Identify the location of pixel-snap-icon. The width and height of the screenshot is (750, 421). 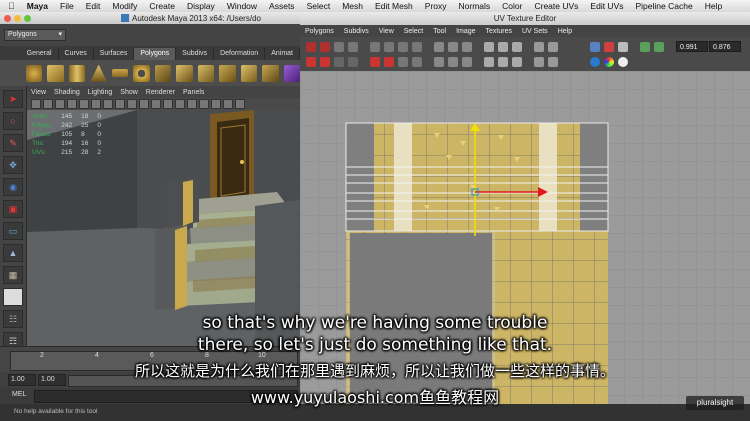
(489, 62).